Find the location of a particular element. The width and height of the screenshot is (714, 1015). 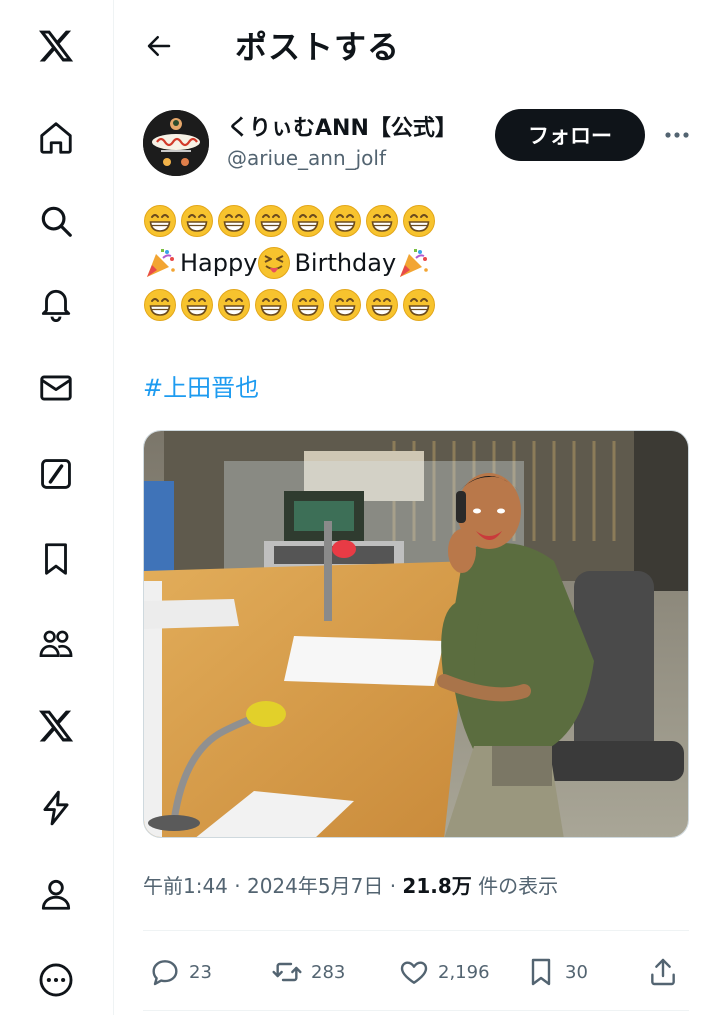

post-text: Happy Birthday is located at coordinates (413, 263).